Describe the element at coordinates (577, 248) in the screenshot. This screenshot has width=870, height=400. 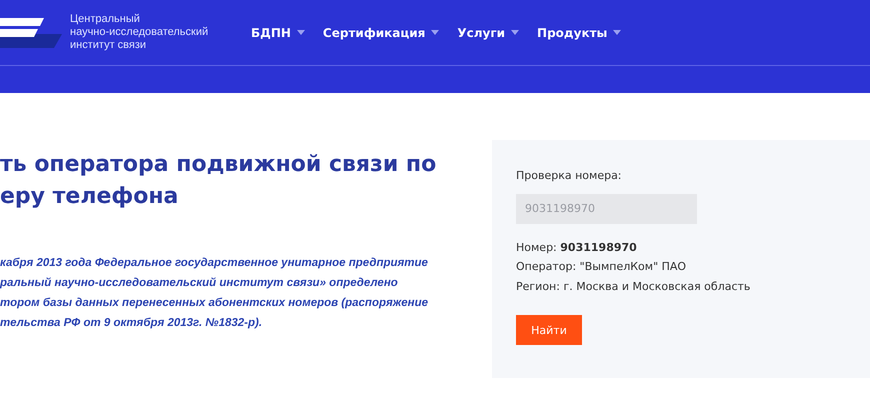
I see `result-text: Номер: 9031198970` at that location.